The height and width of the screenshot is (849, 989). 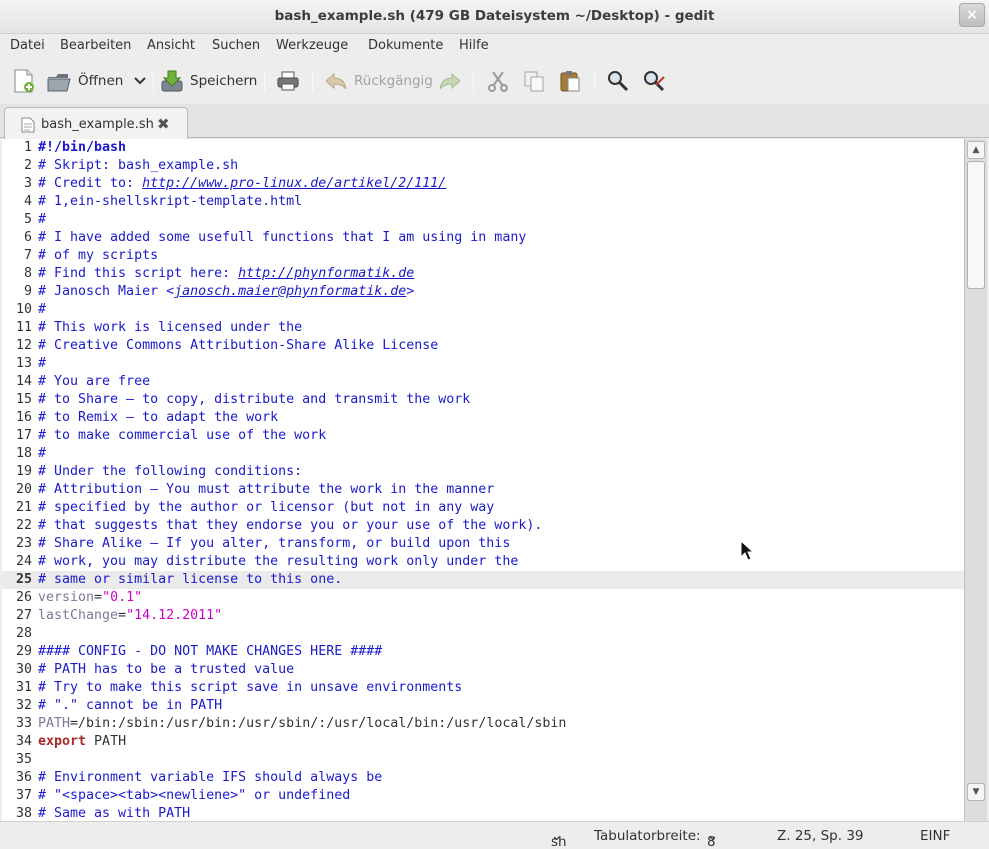 I want to click on line-number: 29, so click(x=23, y=651).